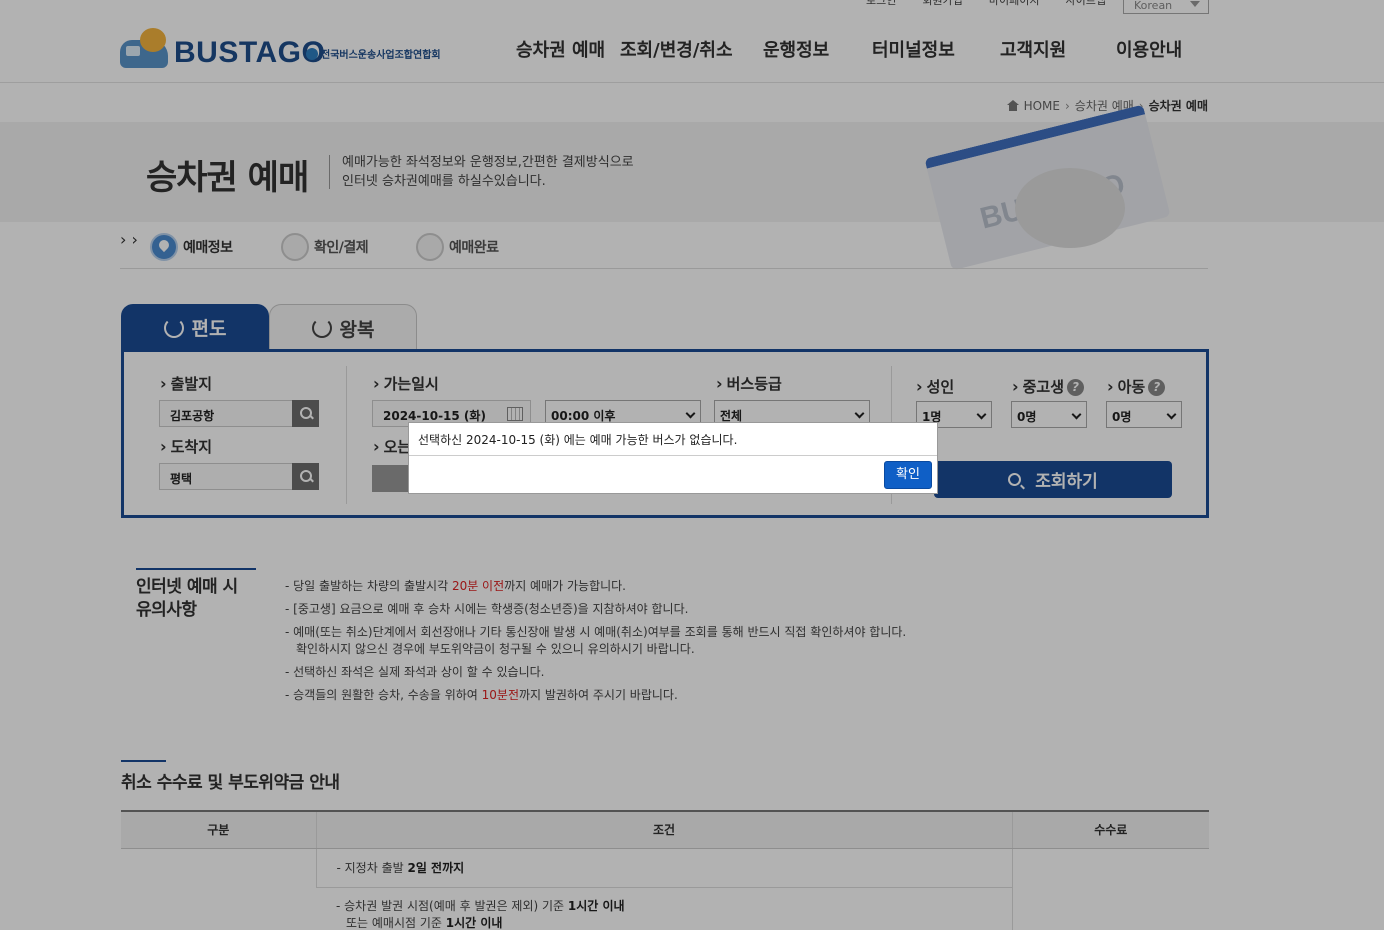 The image size is (1384, 930). Describe the element at coordinates (908, 475) in the screenshot. I see `ok-button: 확인` at that location.